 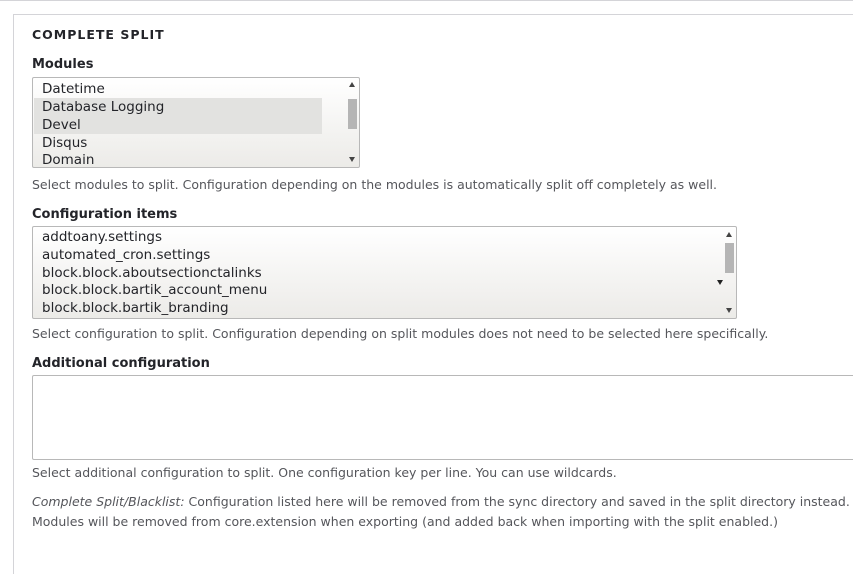 What do you see at coordinates (426, 0) in the screenshot?
I see `top-divider` at bounding box center [426, 0].